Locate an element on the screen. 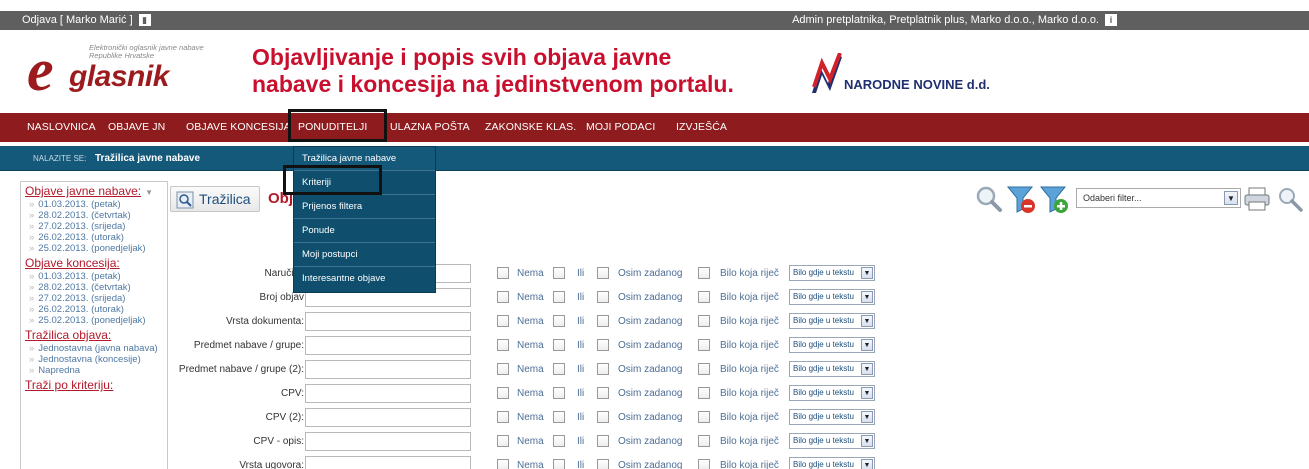 This screenshot has height=469, width=1309. nav-zakonske-klas: ZAKONSKE KLAS. is located at coordinates (530, 127).